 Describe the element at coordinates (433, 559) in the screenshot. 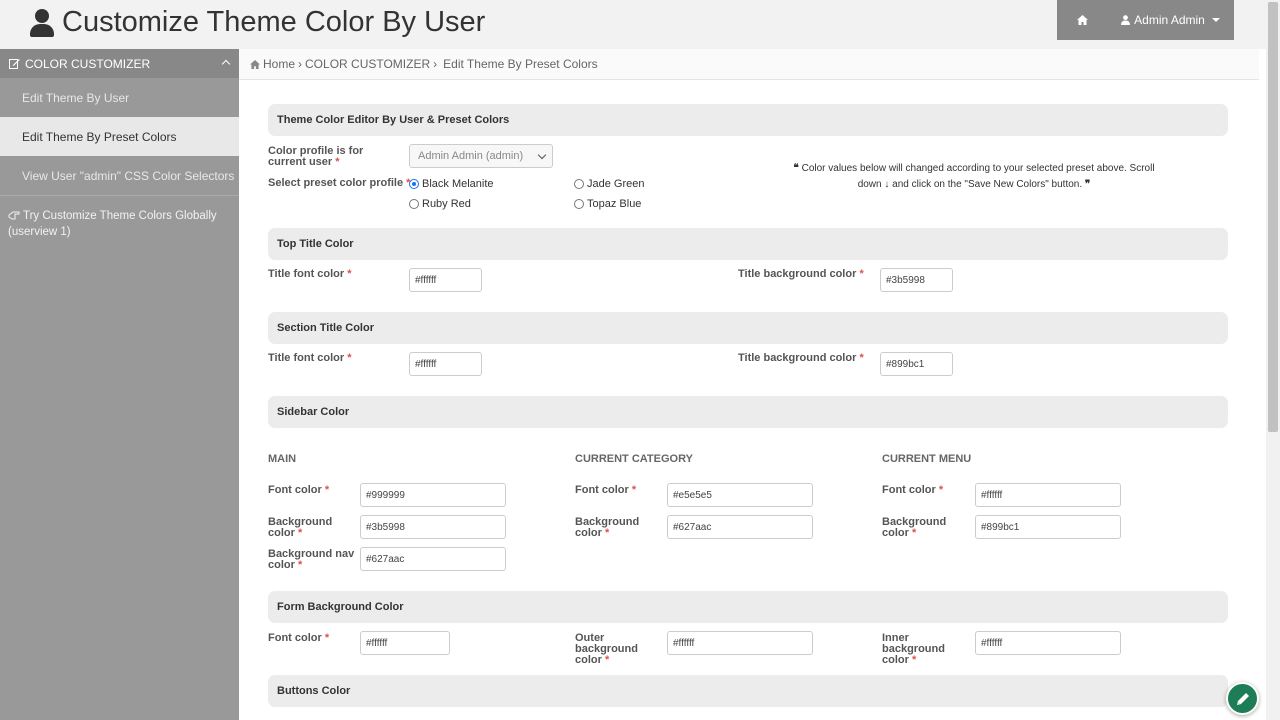

I see `sidebar-main-nav-input: #627aac` at that location.